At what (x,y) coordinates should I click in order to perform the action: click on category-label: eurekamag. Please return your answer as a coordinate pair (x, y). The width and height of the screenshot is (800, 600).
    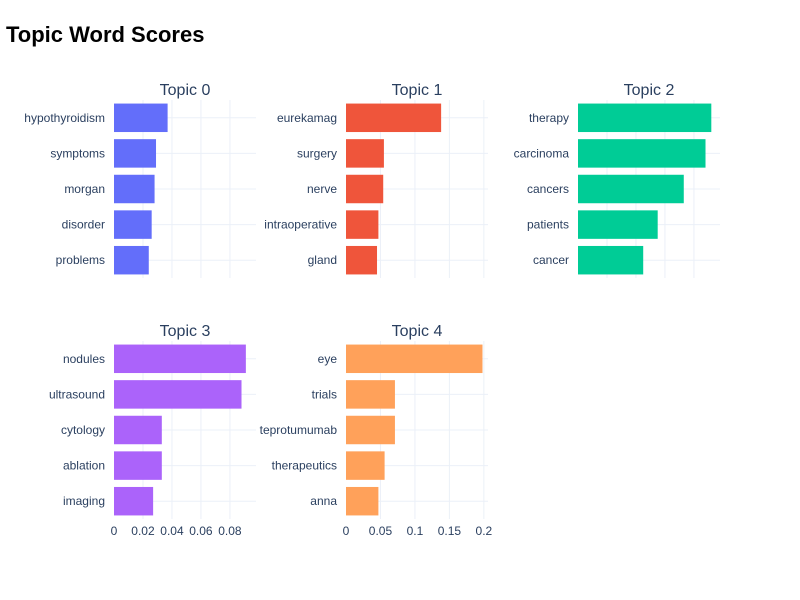
    Looking at the image, I should click on (307, 118).